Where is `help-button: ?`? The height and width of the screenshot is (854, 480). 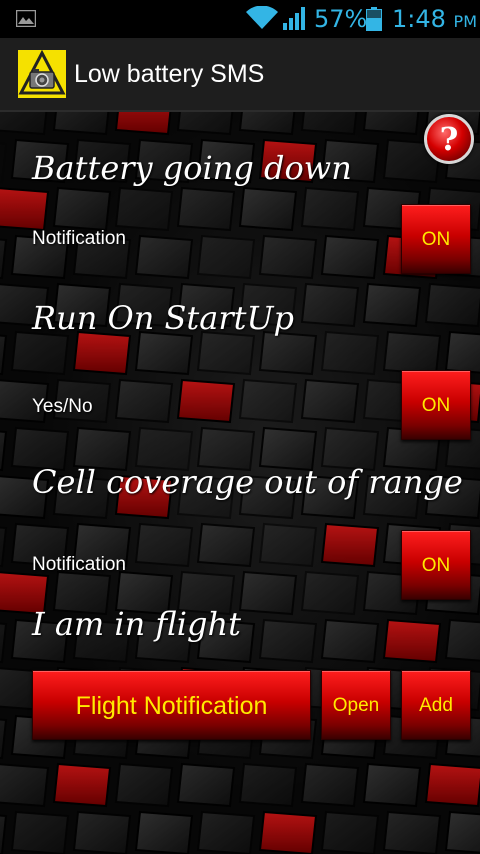
help-button: ? is located at coordinates (449, 139).